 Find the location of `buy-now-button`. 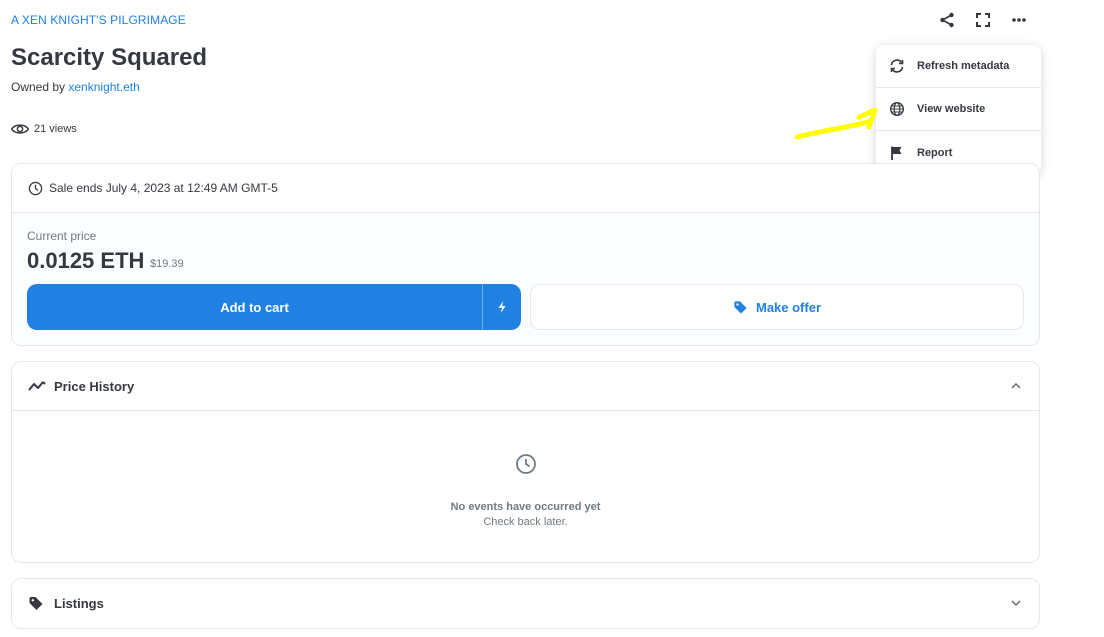

buy-now-button is located at coordinates (502, 307).